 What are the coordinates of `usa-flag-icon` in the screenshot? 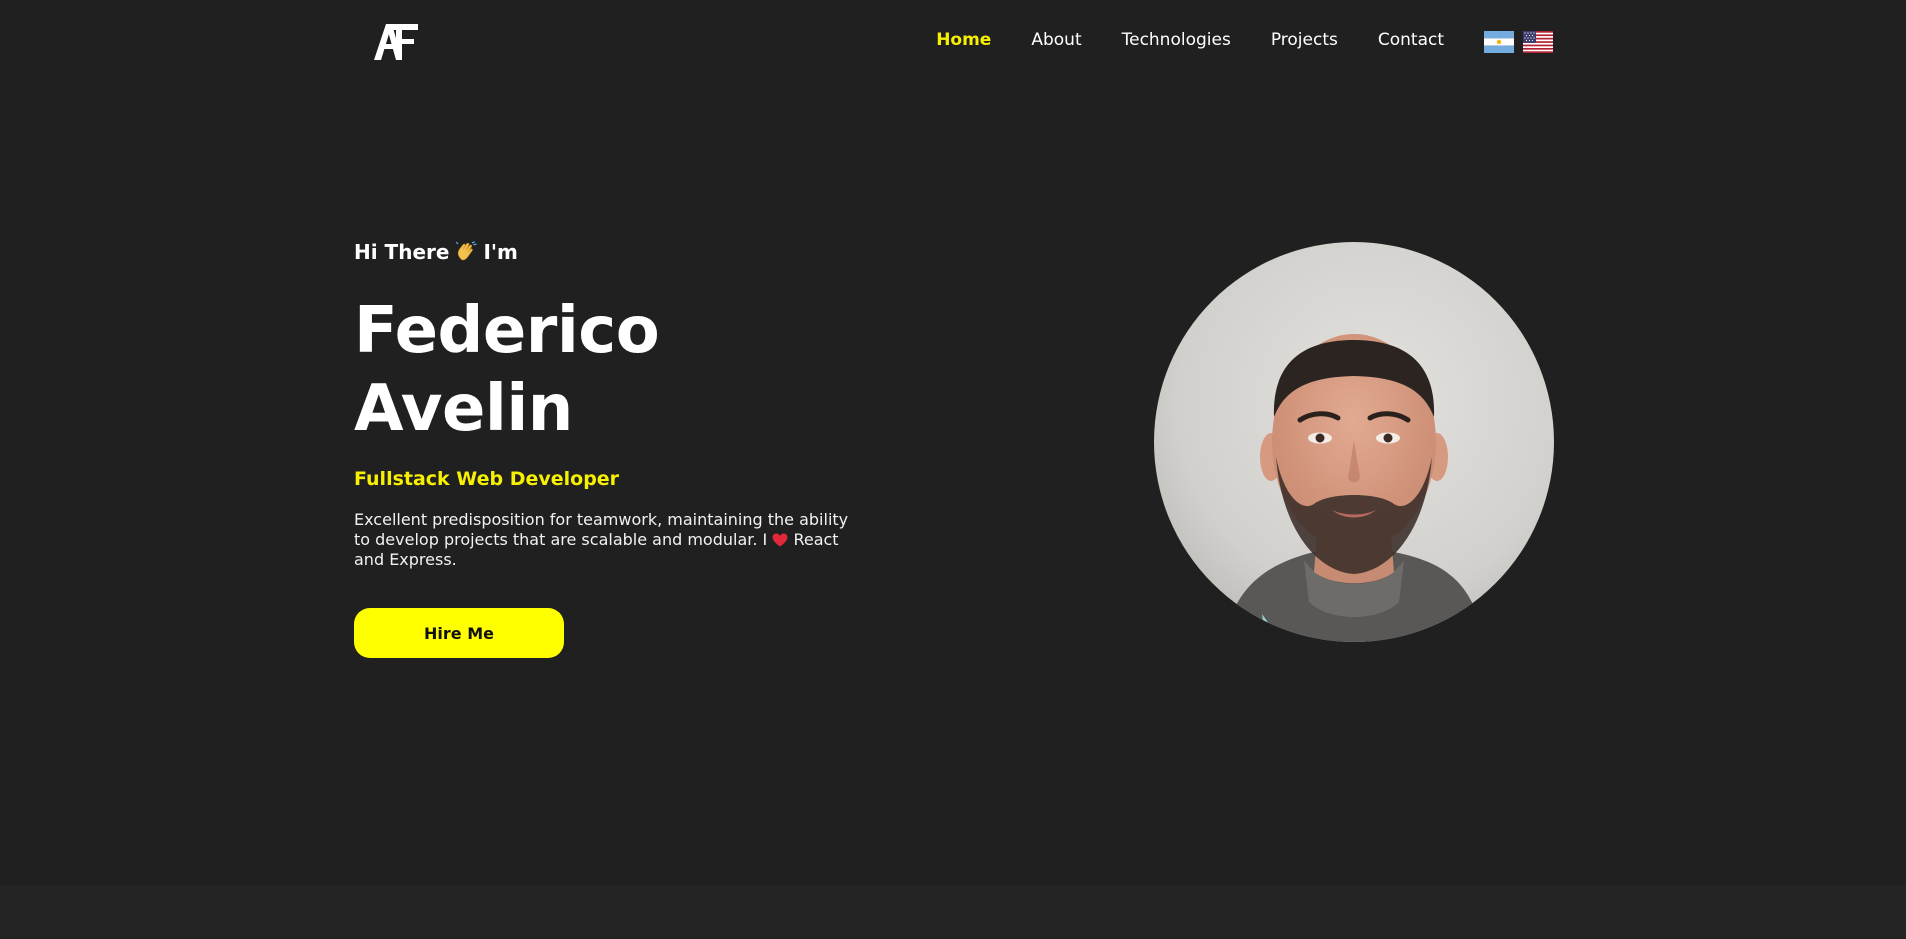 It's located at (1538, 42).